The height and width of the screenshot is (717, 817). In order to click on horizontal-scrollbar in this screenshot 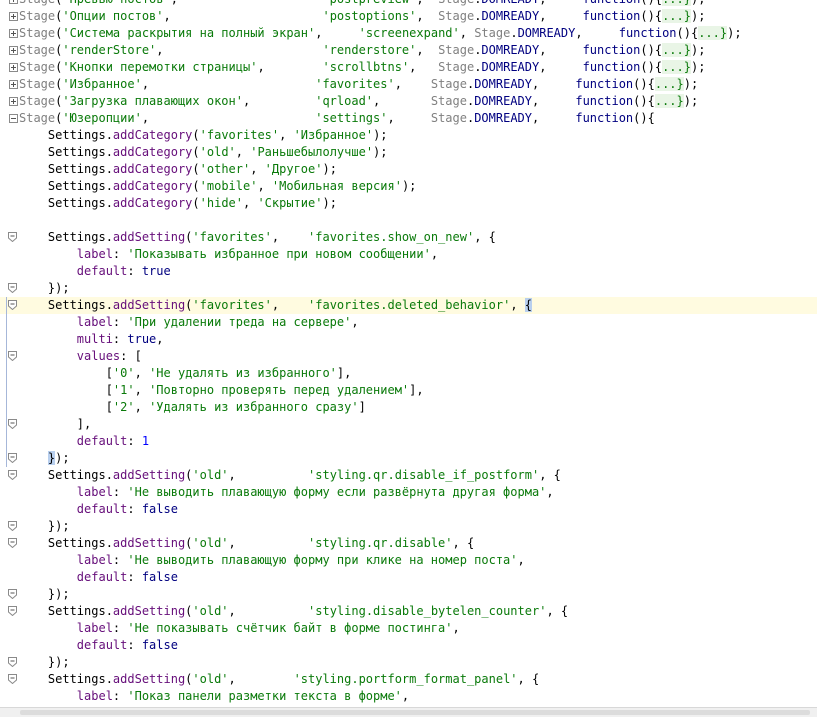, I will do `click(408, 712)`.